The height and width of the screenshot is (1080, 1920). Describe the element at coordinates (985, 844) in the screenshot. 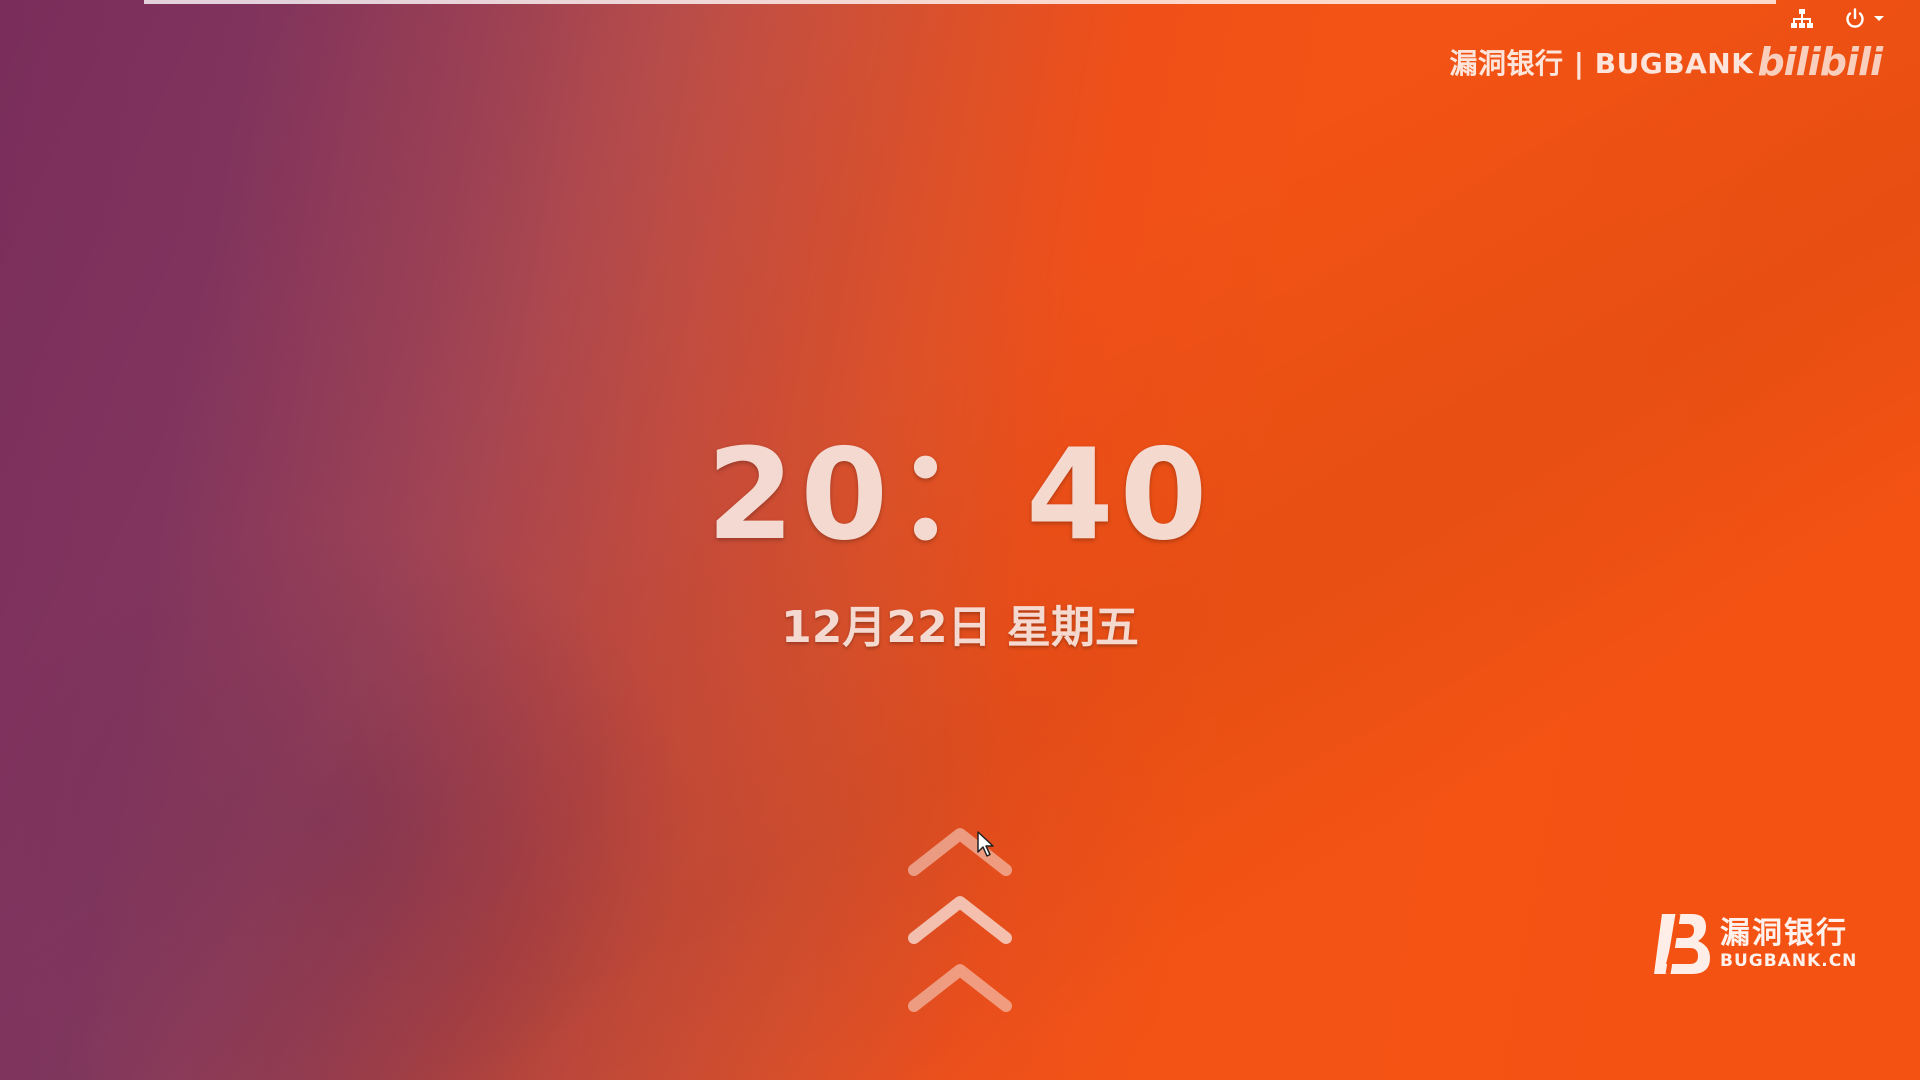

I see `mouse-cursor-icon` at that location.